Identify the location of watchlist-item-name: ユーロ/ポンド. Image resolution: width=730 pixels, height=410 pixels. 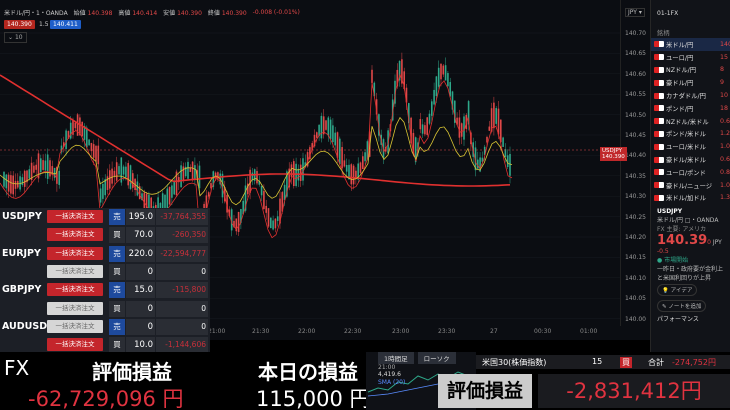
(686, 173).